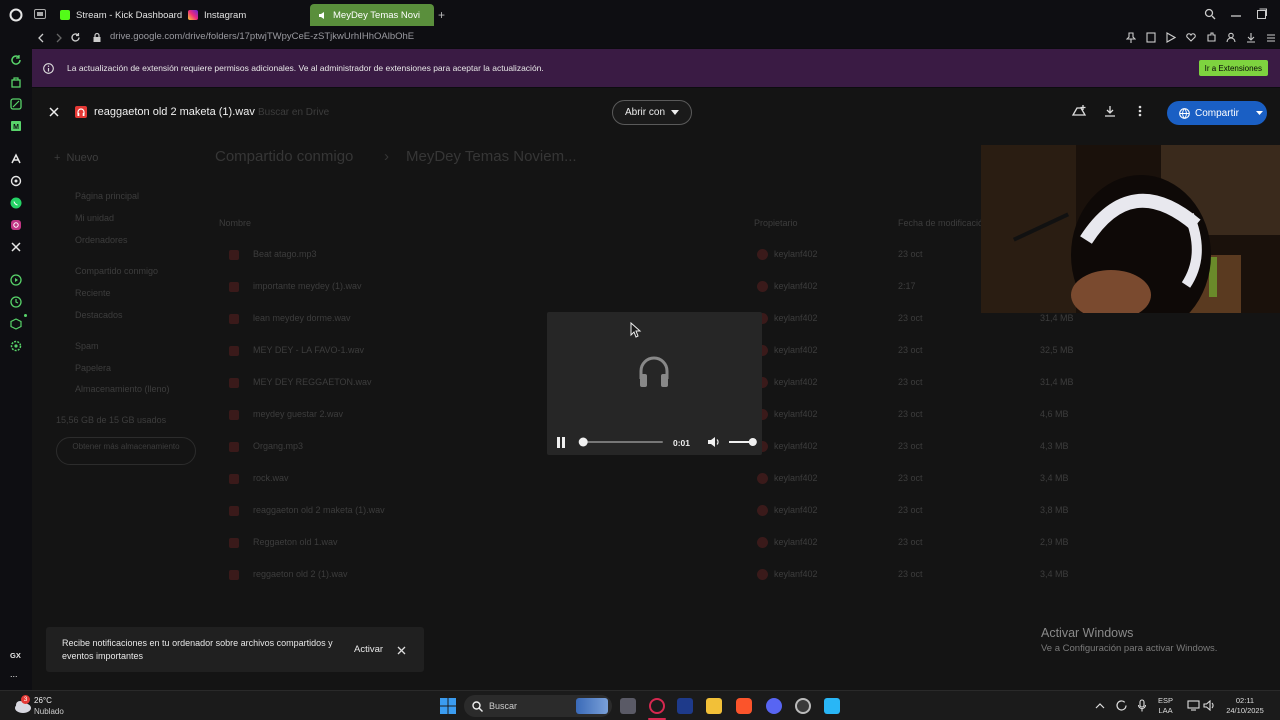 This screenshot has width=1280, height=720. I want to click on speaker-icon, so click(1209, 705).